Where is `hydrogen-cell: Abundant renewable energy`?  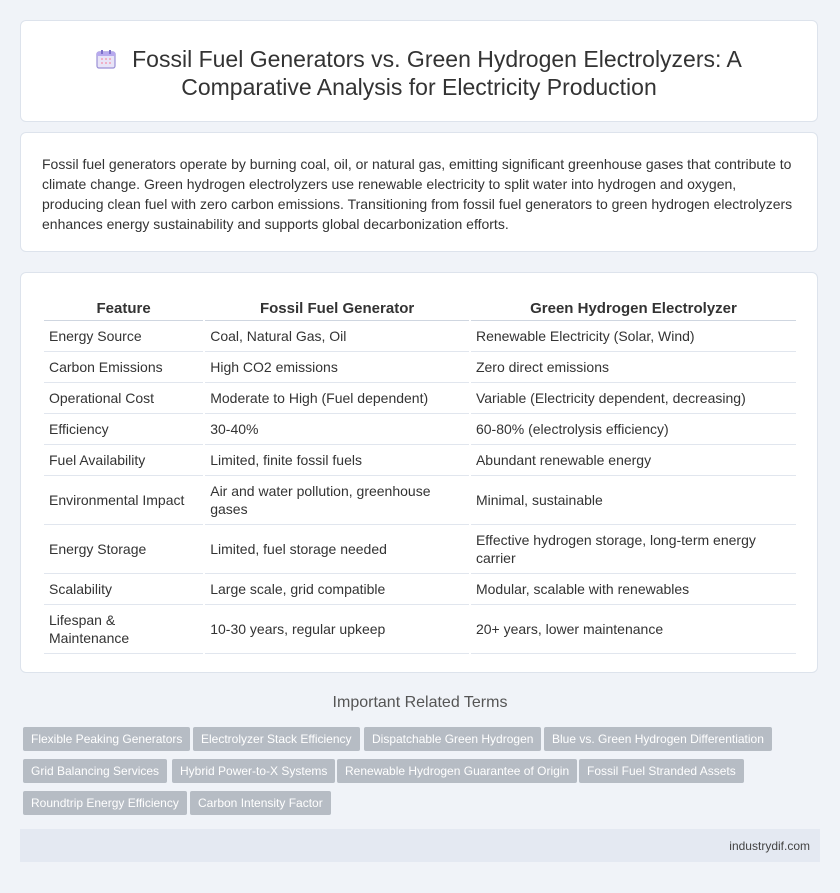 hydrogen-cell: Abundant renewable energy is located at coordinates (633, 460).